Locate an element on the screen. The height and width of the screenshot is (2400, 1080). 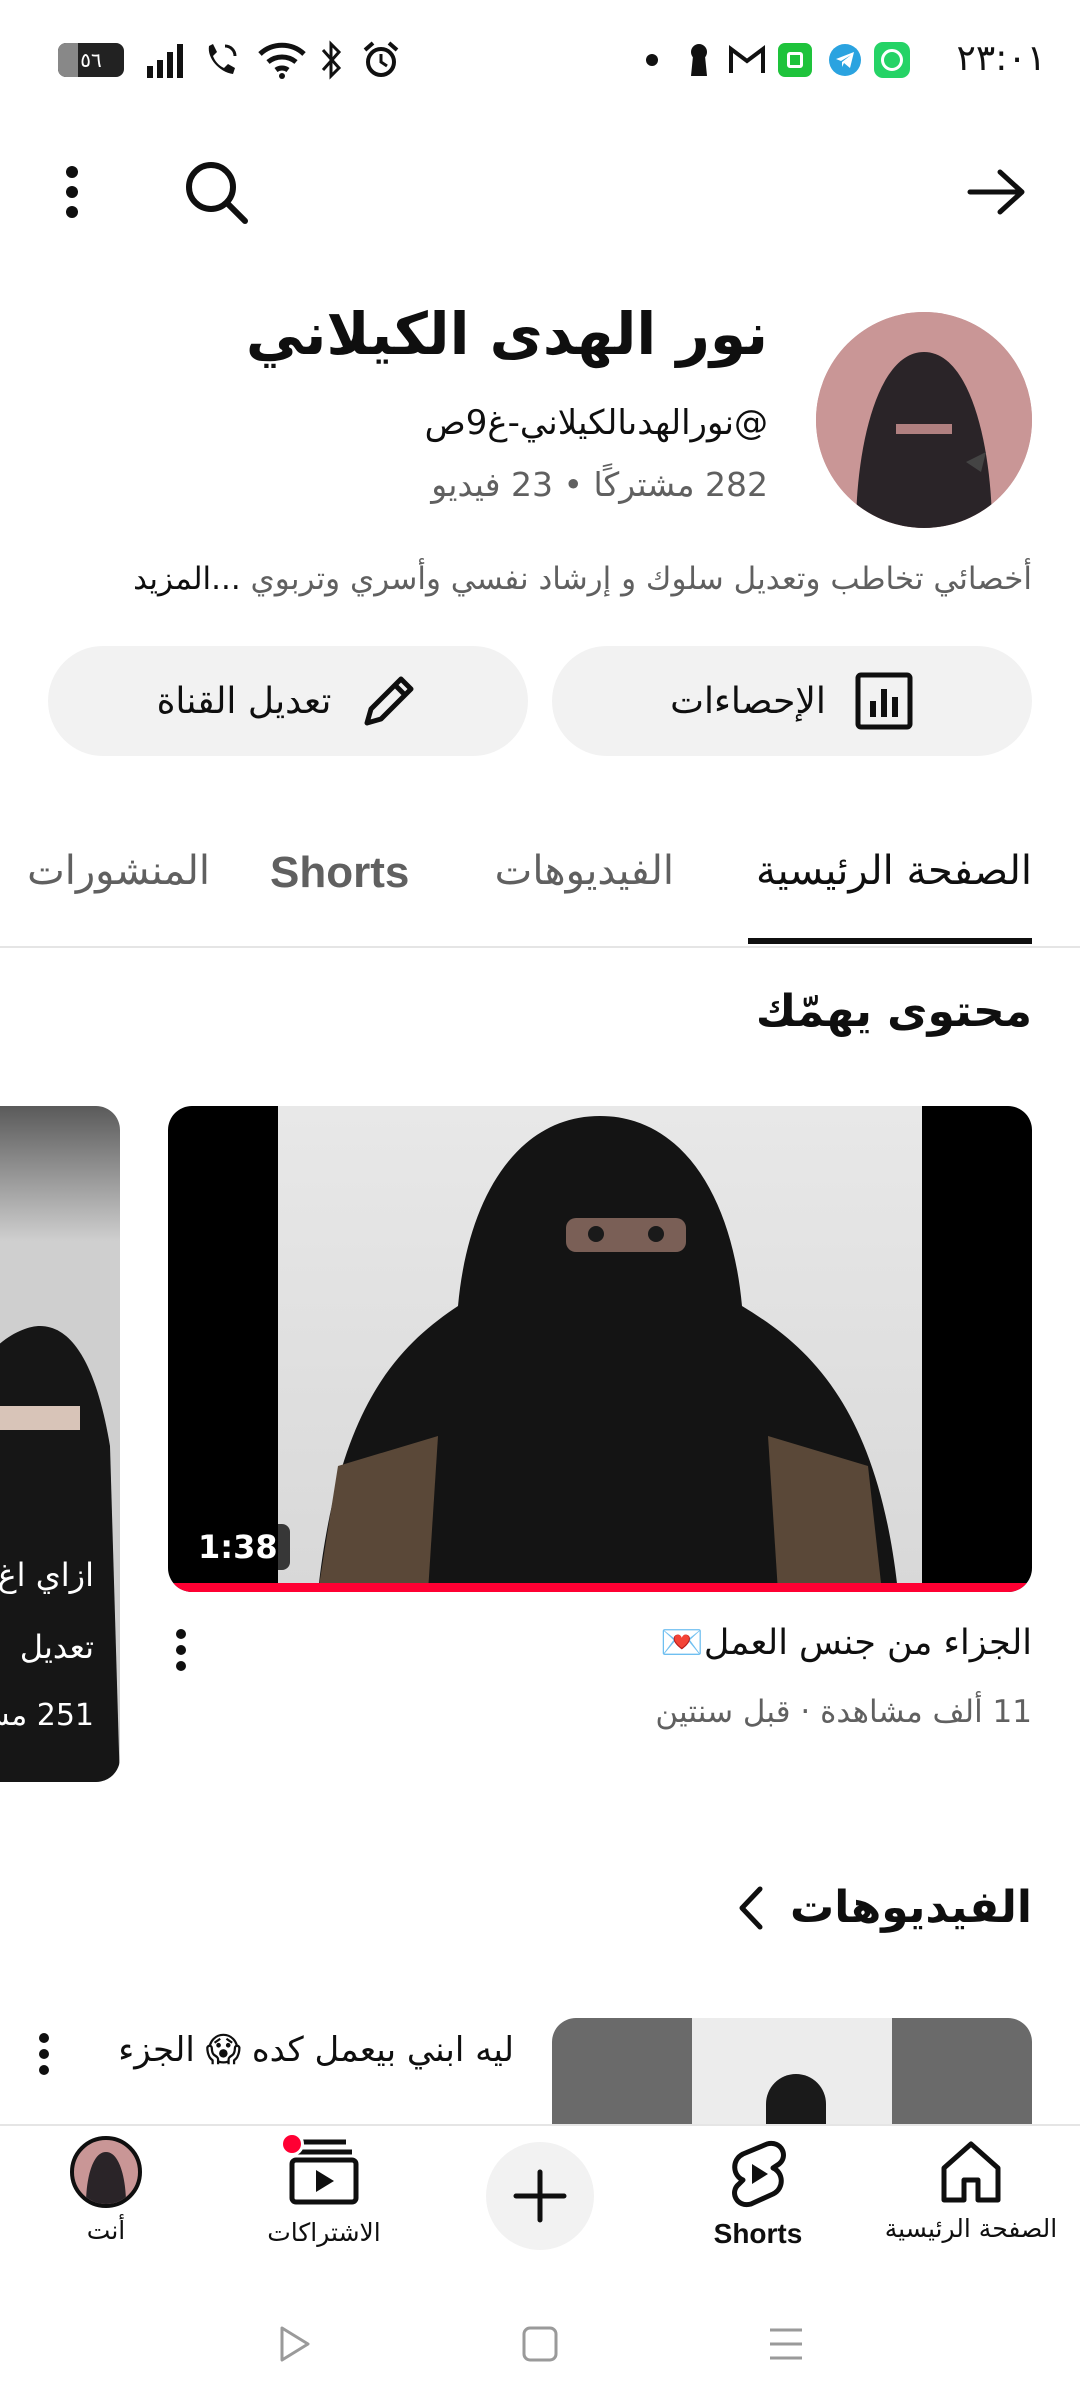
featured-video-title: الجزاء من جنس العمل💌 is located at coordinates (846, 1642).